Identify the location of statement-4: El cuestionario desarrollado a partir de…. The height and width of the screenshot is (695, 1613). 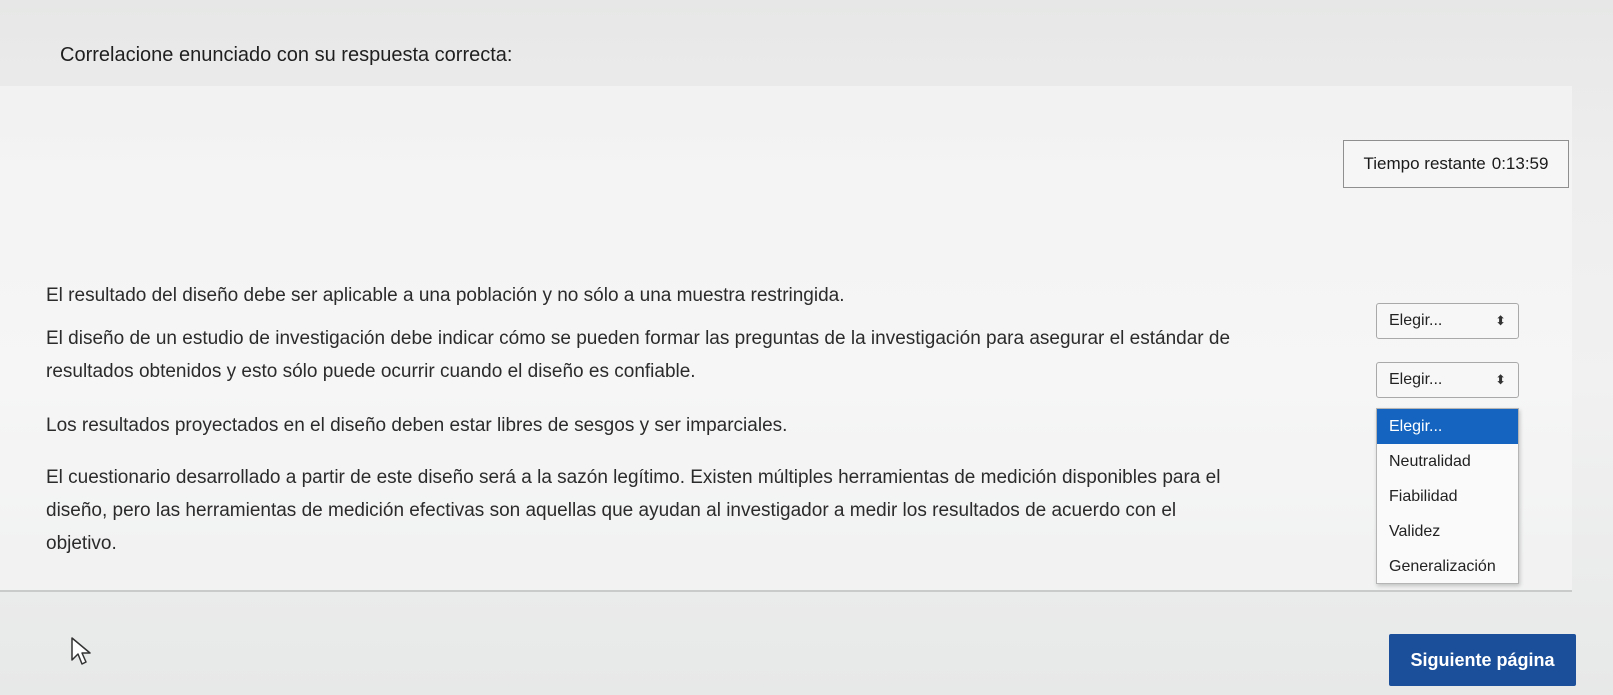
(633, 510).